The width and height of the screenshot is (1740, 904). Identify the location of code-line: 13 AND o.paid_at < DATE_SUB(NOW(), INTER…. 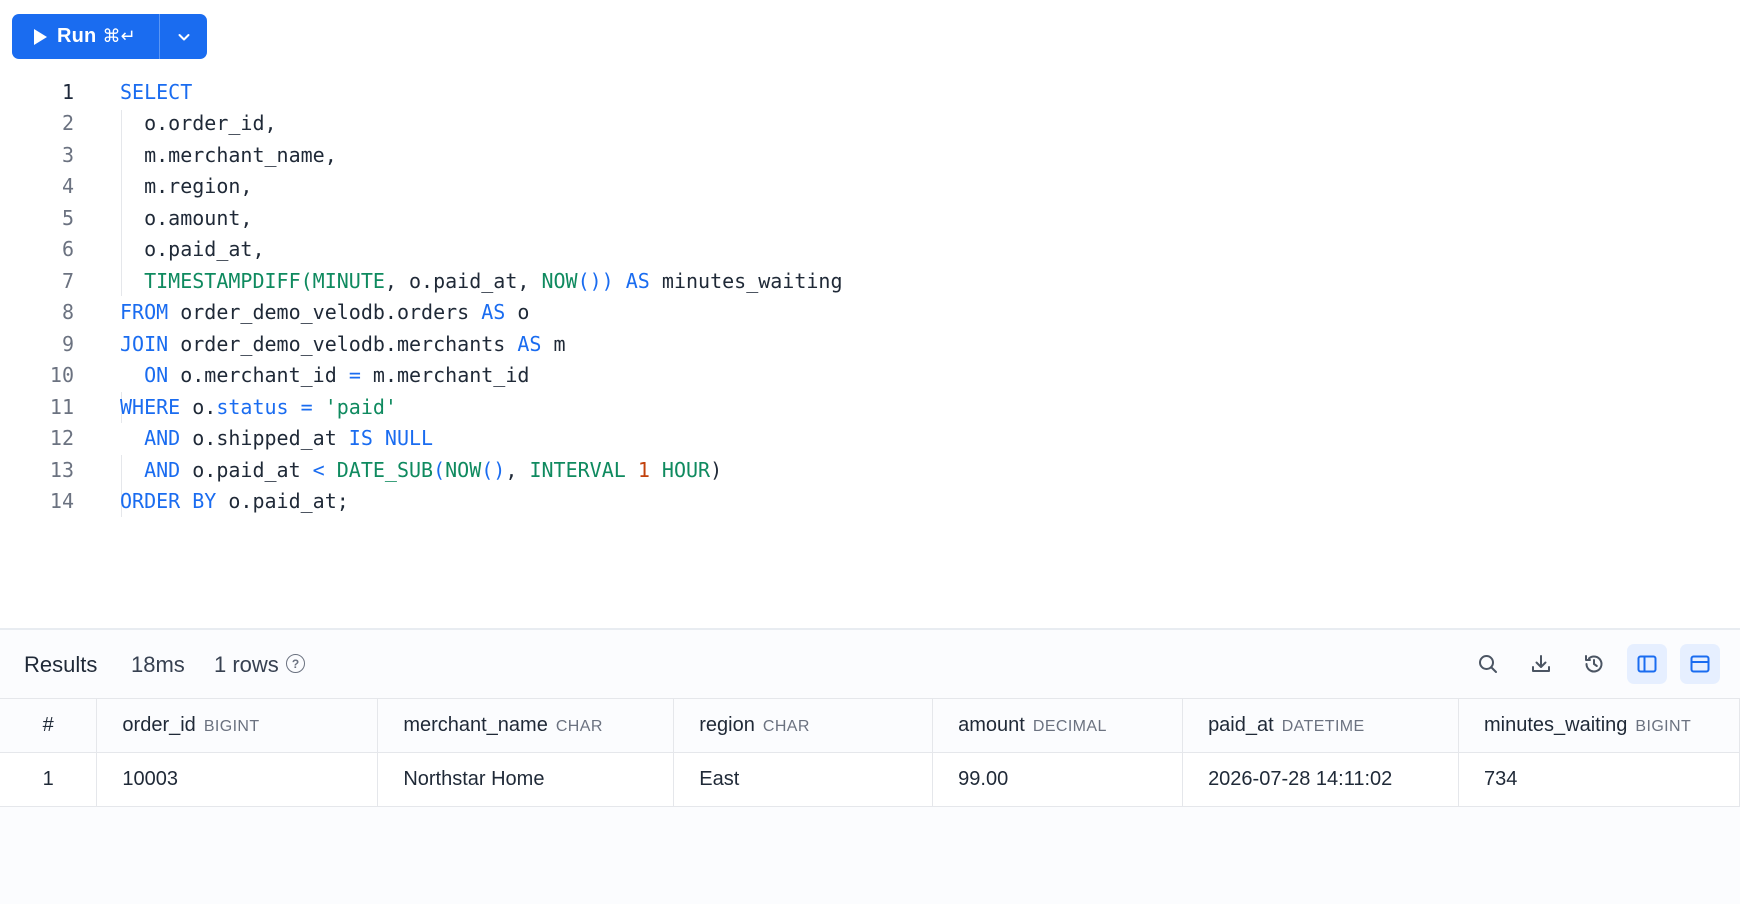
(870, 469).